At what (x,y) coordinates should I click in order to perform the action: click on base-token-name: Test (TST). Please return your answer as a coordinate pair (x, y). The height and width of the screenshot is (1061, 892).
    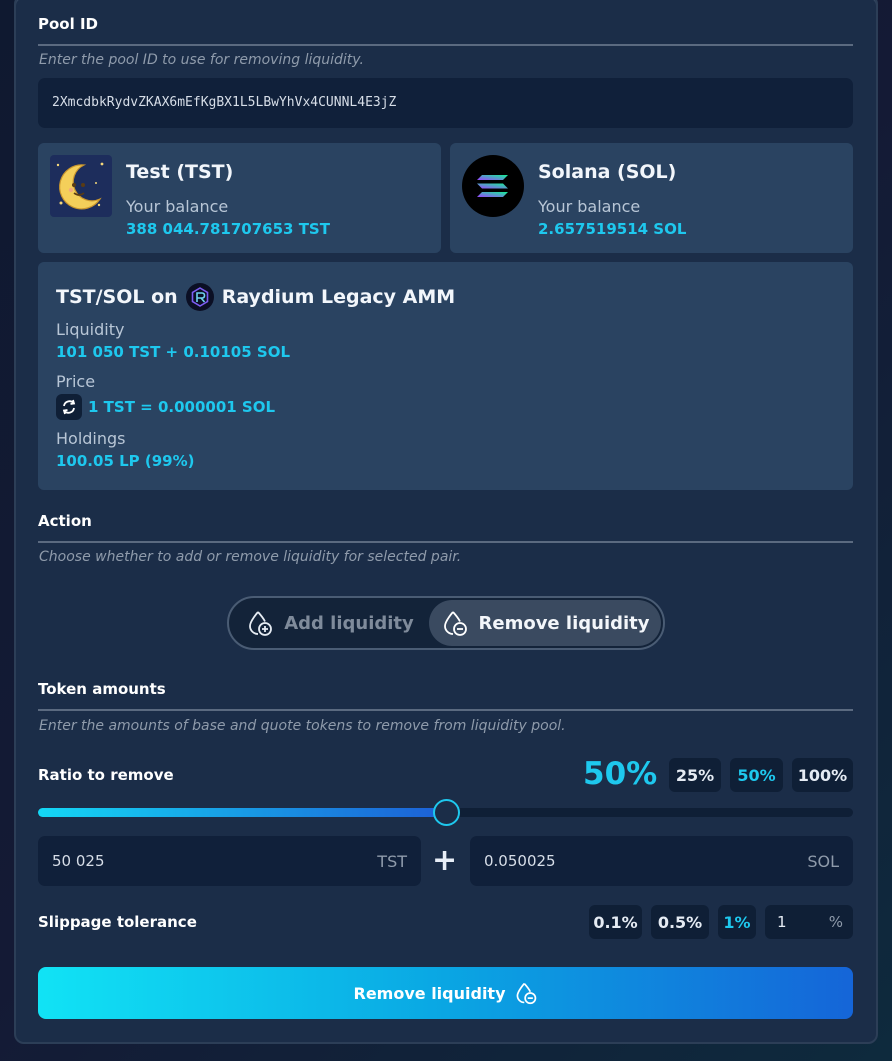
    Looking at the image, I should click on (180, 172).